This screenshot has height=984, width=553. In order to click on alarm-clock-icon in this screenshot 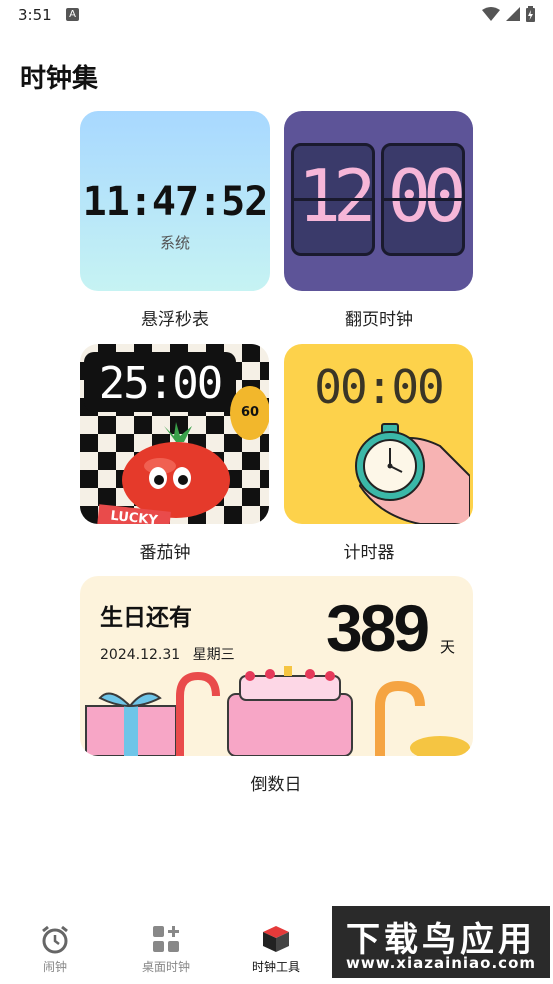, I will do `click(55, 939)`.